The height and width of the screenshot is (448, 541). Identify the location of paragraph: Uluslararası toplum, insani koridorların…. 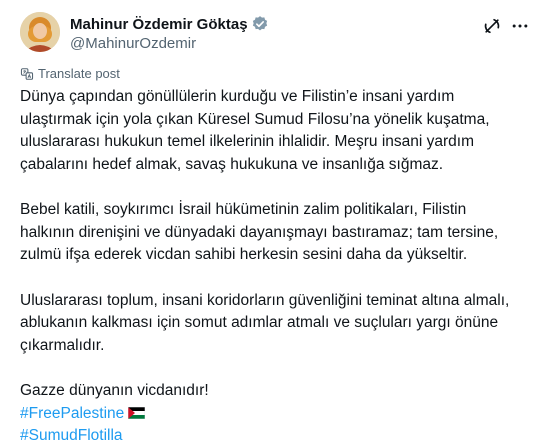
(275, 324).